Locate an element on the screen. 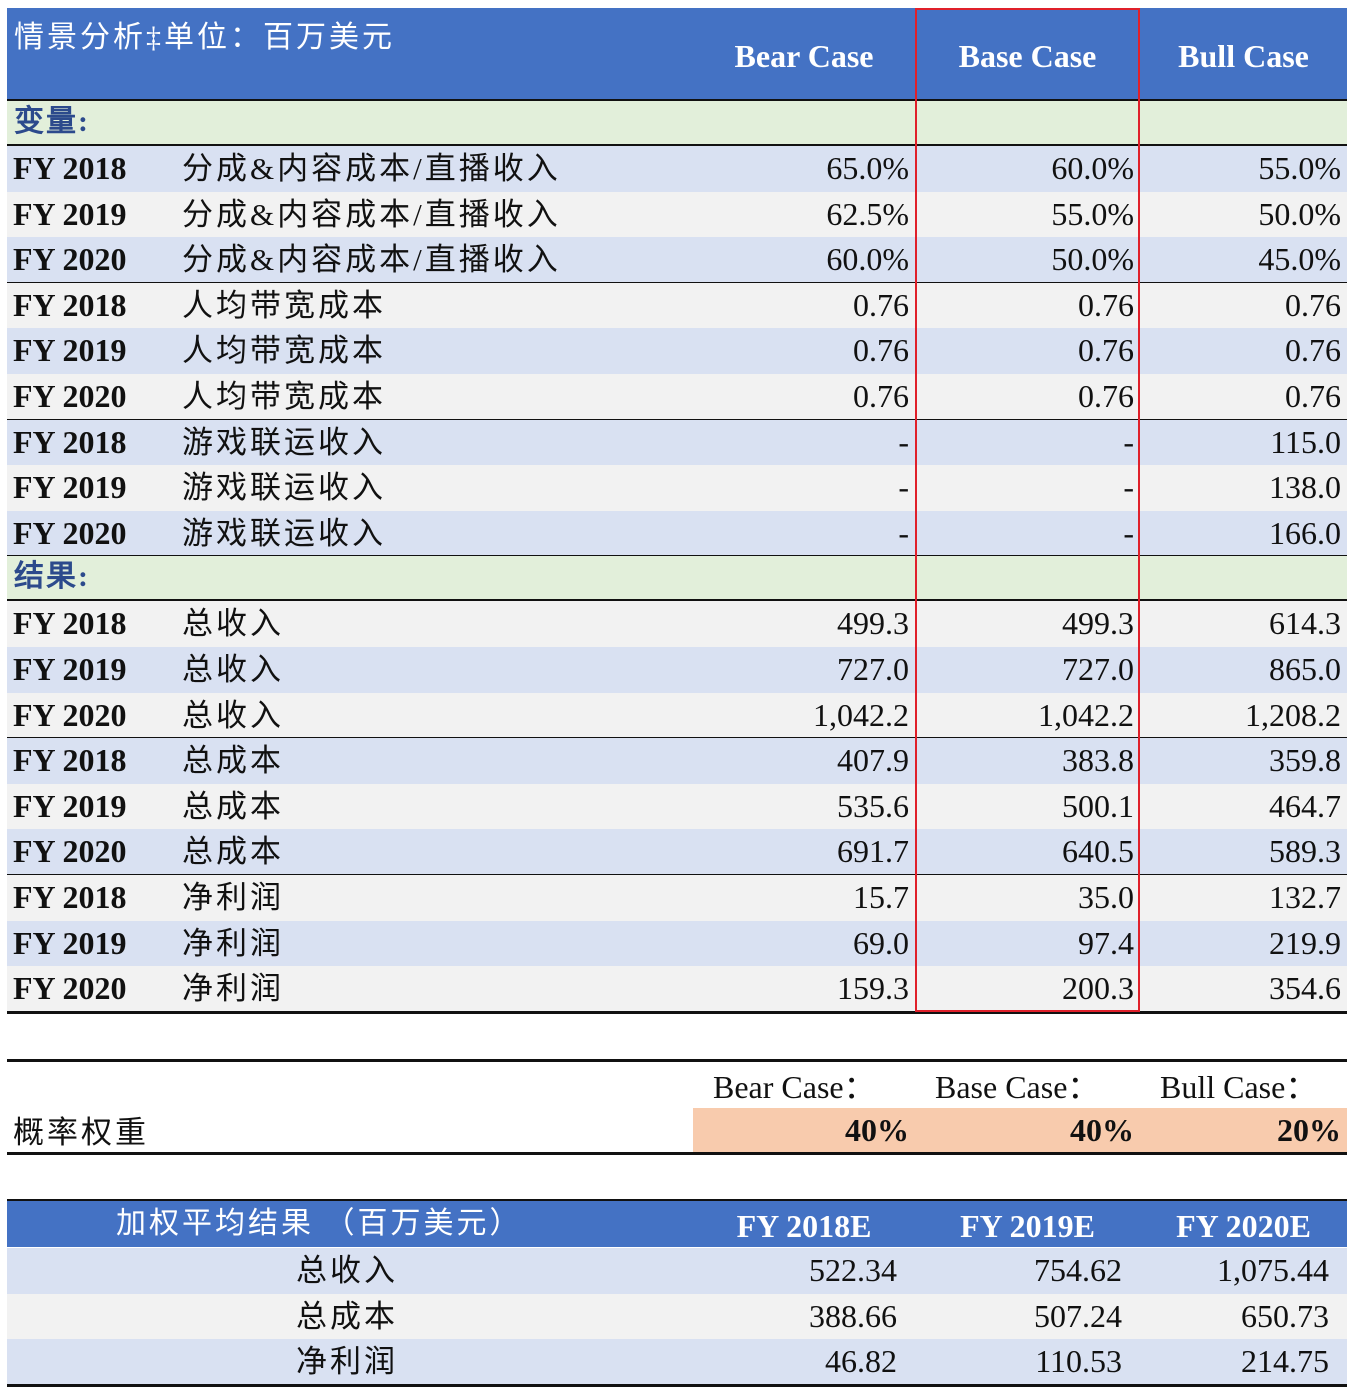 The height and width of the screenshot is (1396, 1356). weight-value-bear: 40% is located at coordinates (877, 1130).